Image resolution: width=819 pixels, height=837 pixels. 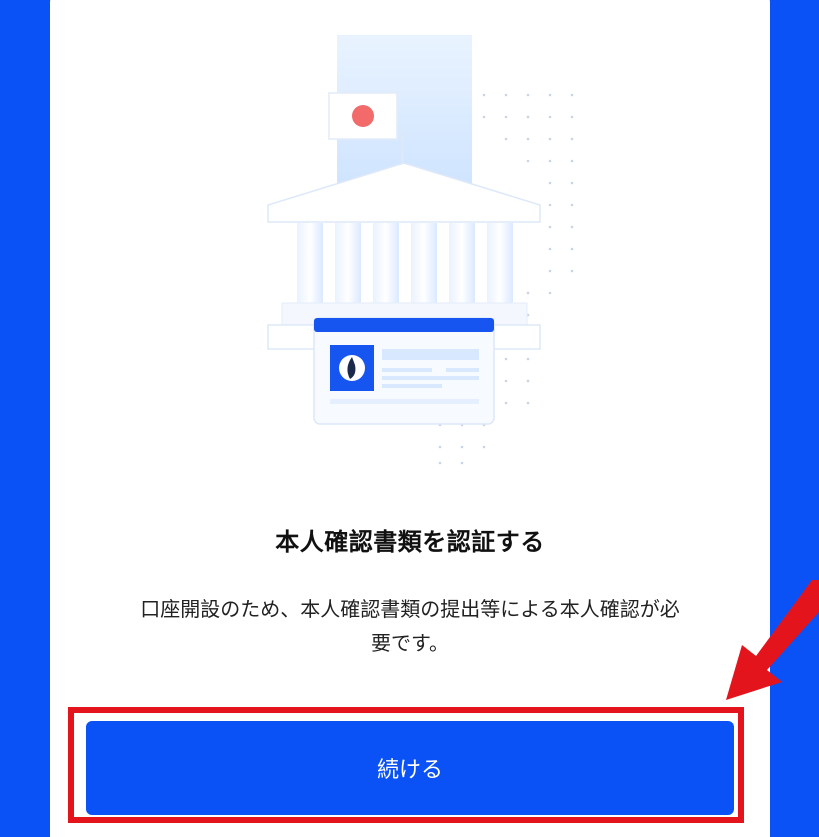 What do you see at coordinates (410, 626) in the screenshot?
I see `description-text: 口座開設のため、本人確認書類の提出等による本人確認が必 要です。` at bounding box center [410, 626].